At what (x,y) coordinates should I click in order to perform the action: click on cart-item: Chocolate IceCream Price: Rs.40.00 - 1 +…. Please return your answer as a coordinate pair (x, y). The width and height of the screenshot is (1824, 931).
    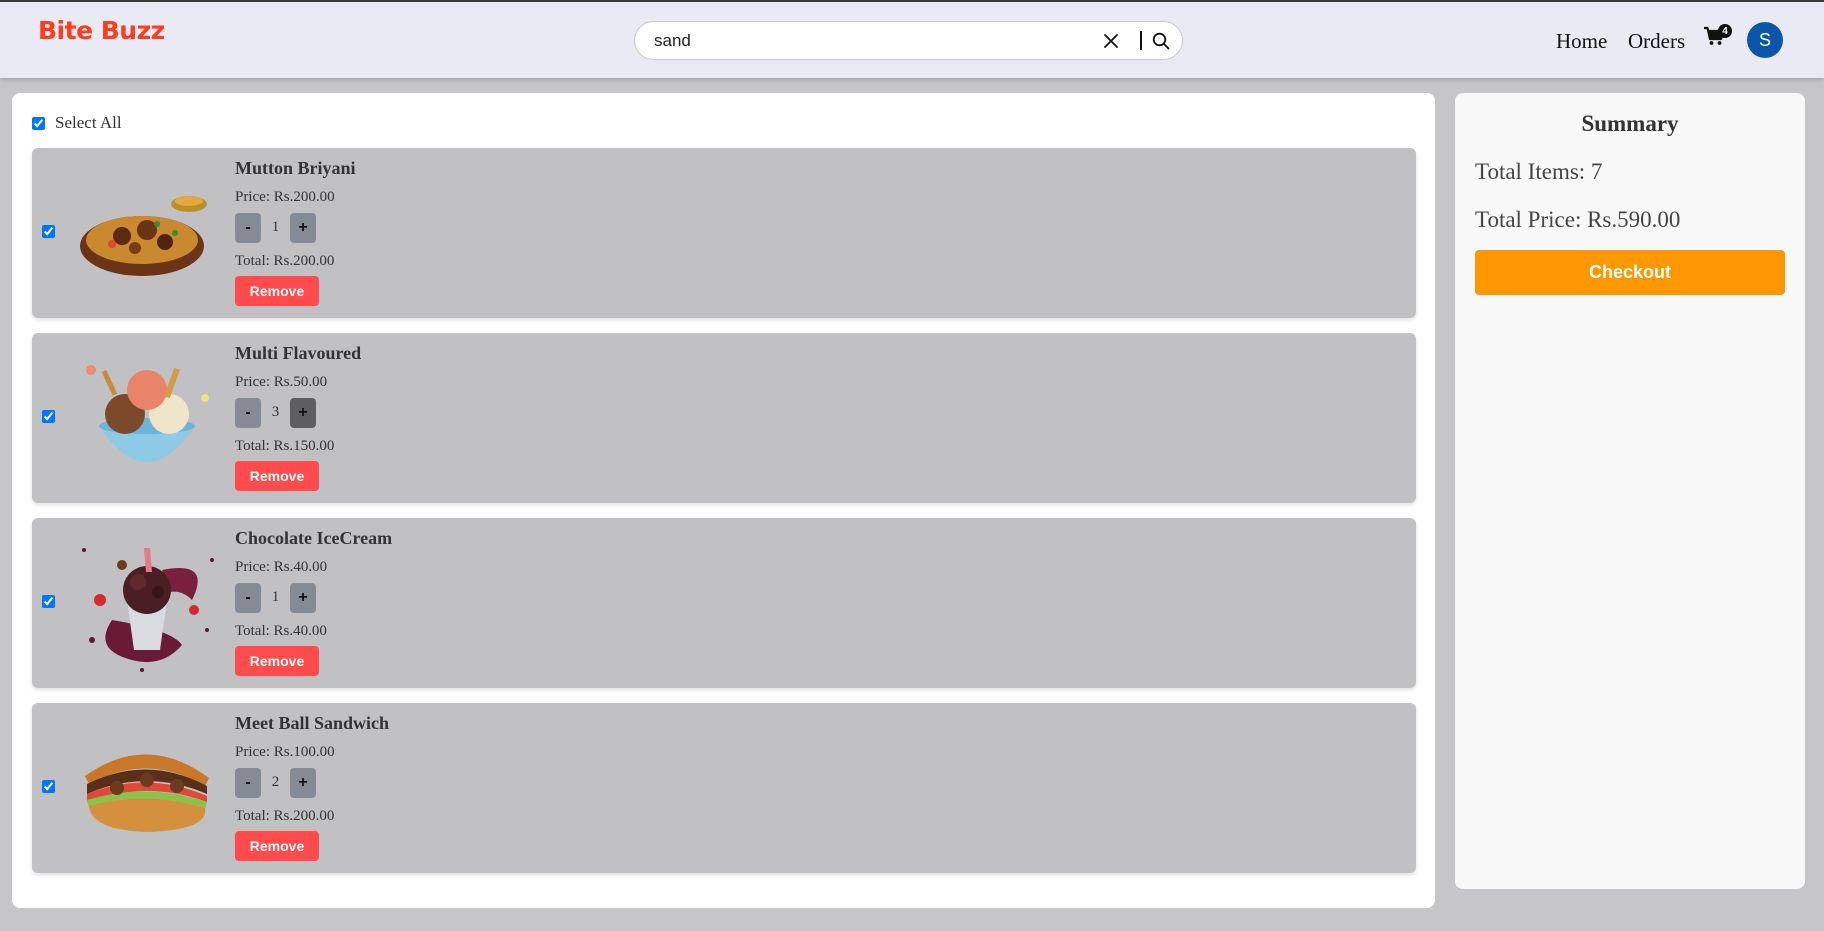
    Looking at the image, I should click on (724, 603).